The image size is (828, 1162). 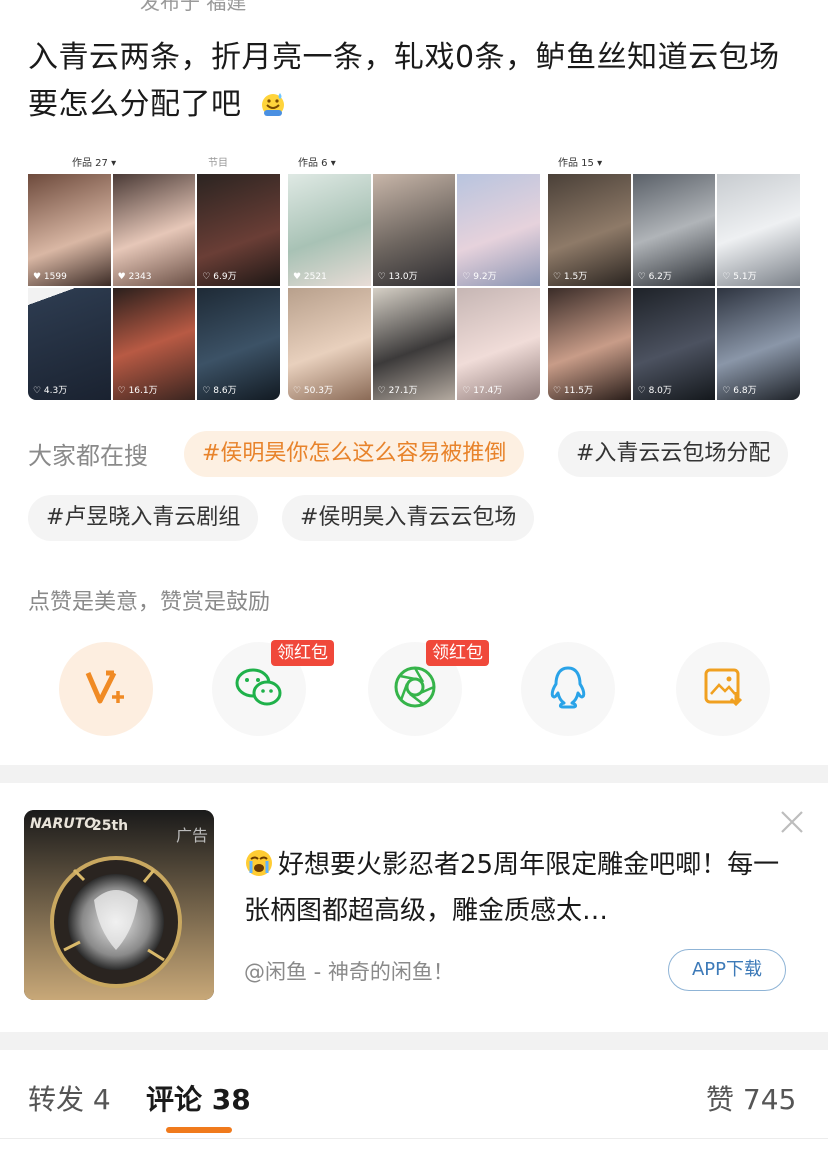 What do you see at coordinates (218, 163) in the screenshot?
I see `works-tag: 节目` at bounding box center [218, 163].